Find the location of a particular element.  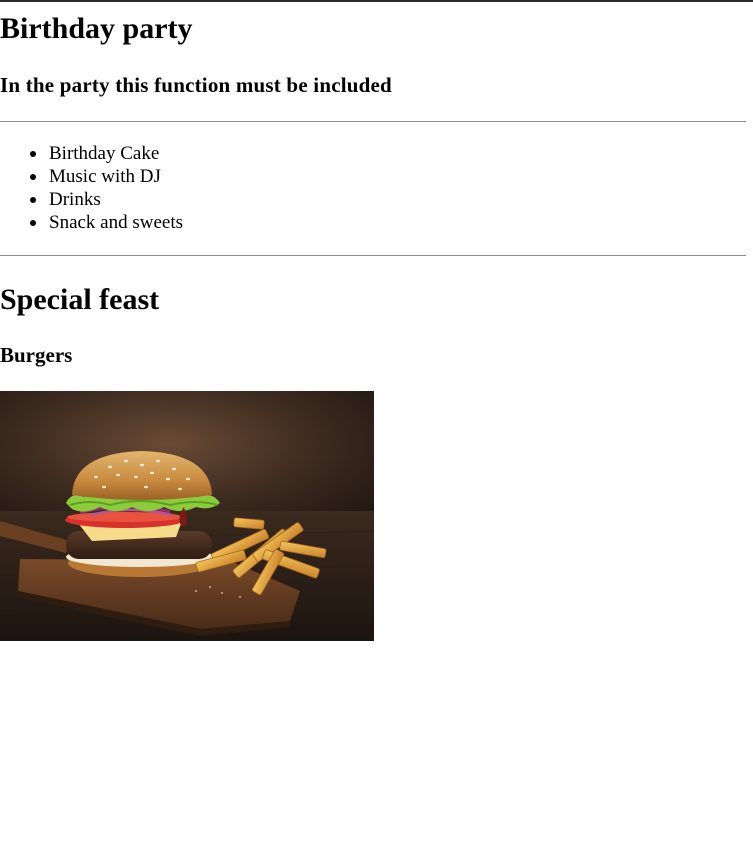

list-item: Music with DJ is located at coordinates (106, 176).